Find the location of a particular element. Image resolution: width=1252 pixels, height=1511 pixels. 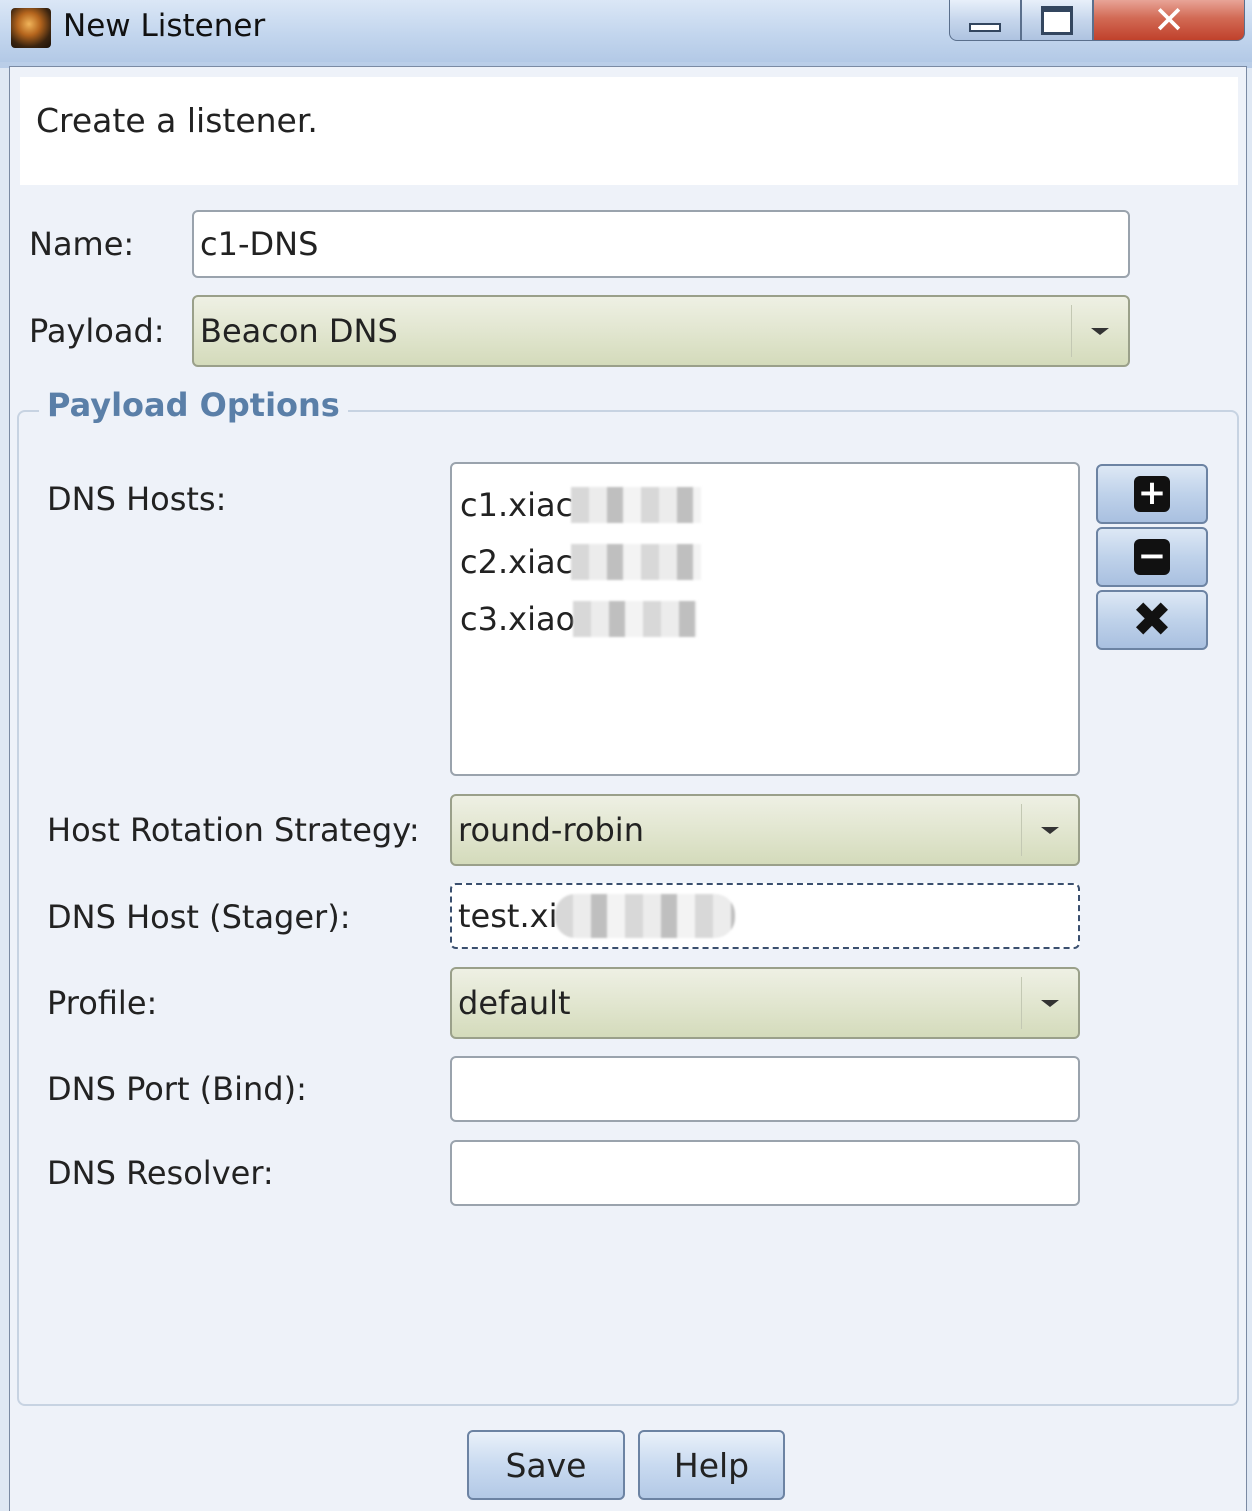

list-item: c1.xiac is located at coordinates (765, 504).